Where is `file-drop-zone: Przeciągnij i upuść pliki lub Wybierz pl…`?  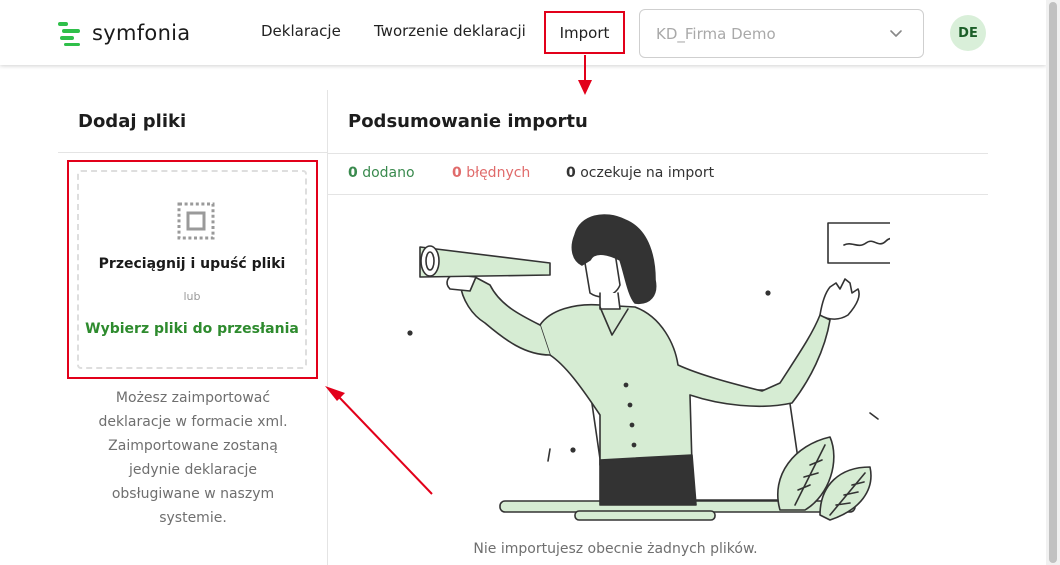
file-drop-zone: Przeciągnij i upuść pliki lub Wybierz pl… is located at coordinates (192, 269).